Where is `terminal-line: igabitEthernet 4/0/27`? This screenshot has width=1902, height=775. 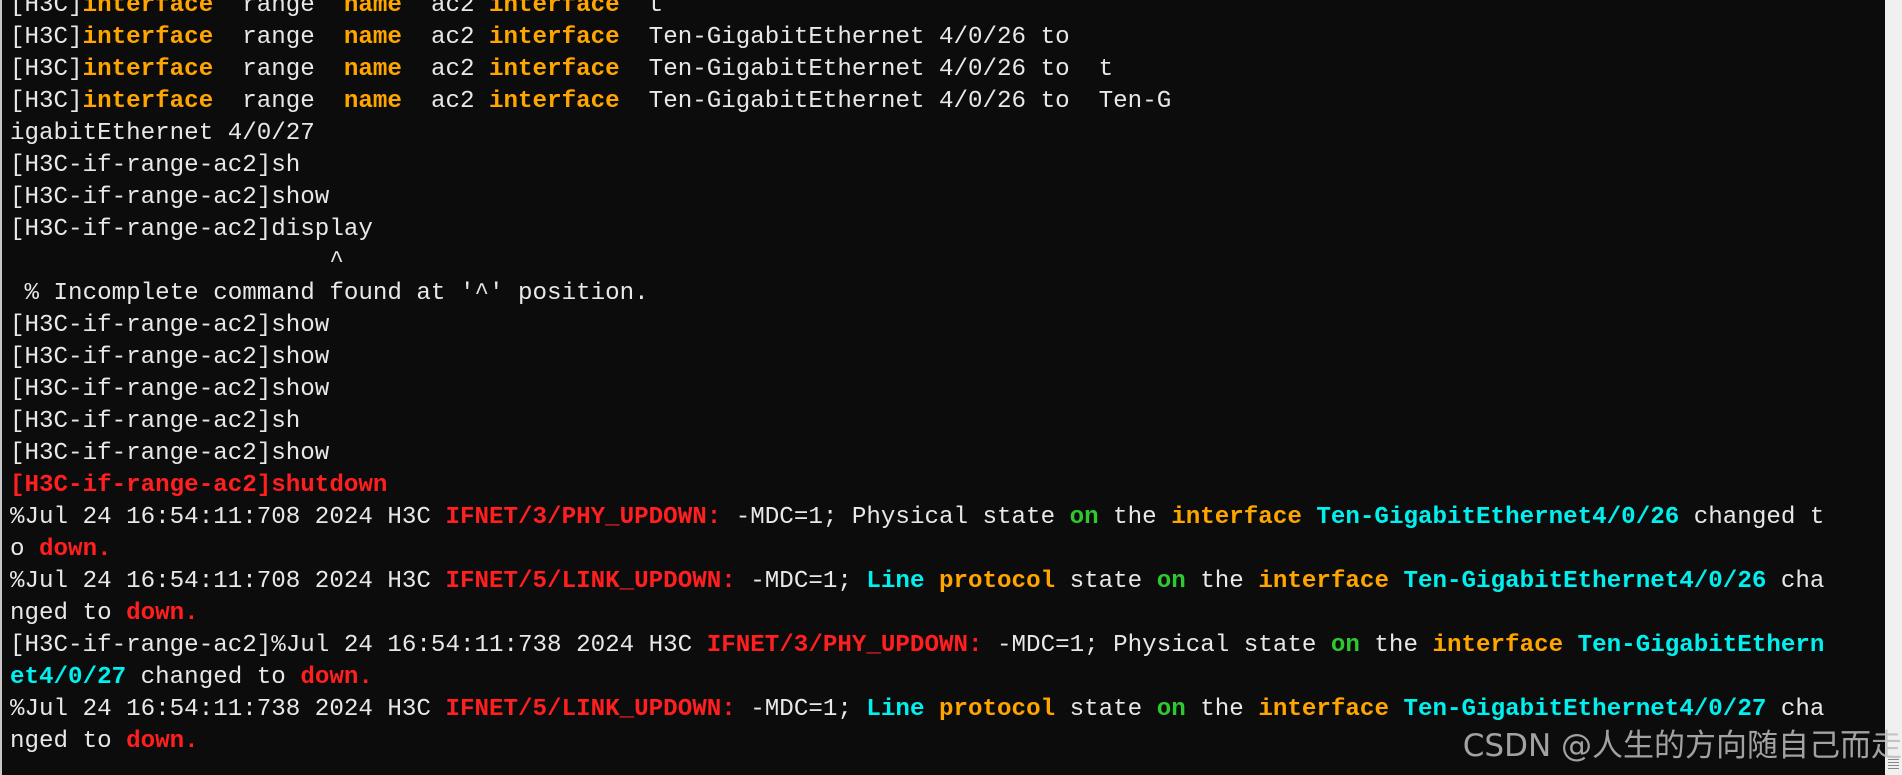 terminal-line: igabitEthernet 4/0/27 is located at coordinates (917, 134).